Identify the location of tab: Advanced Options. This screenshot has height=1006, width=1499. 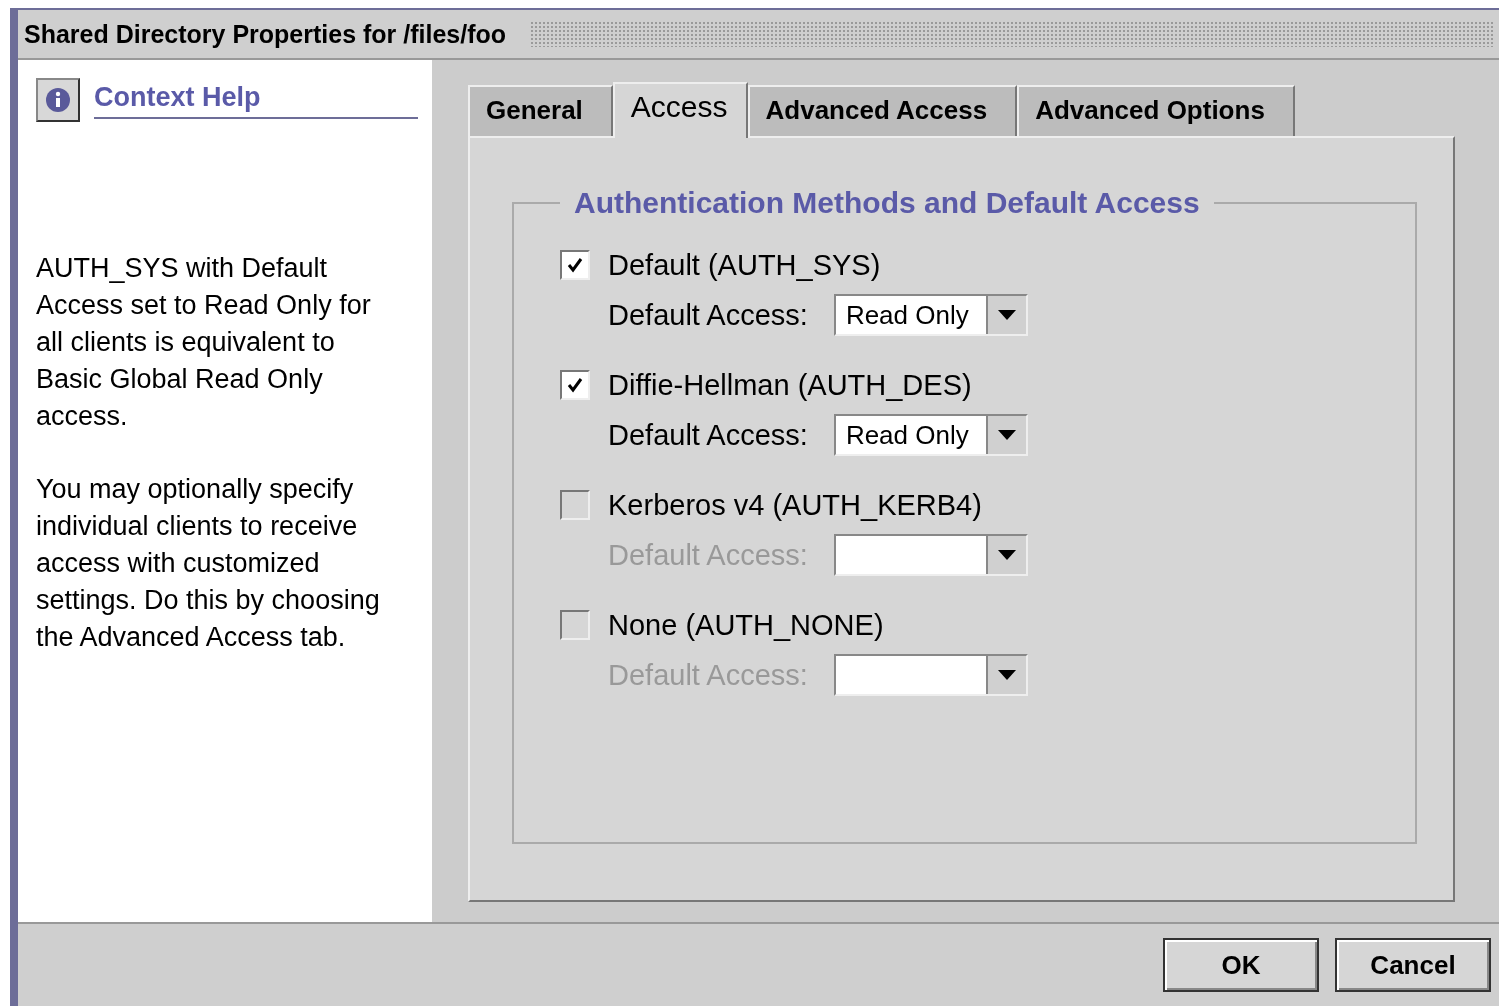
(1156, 110).